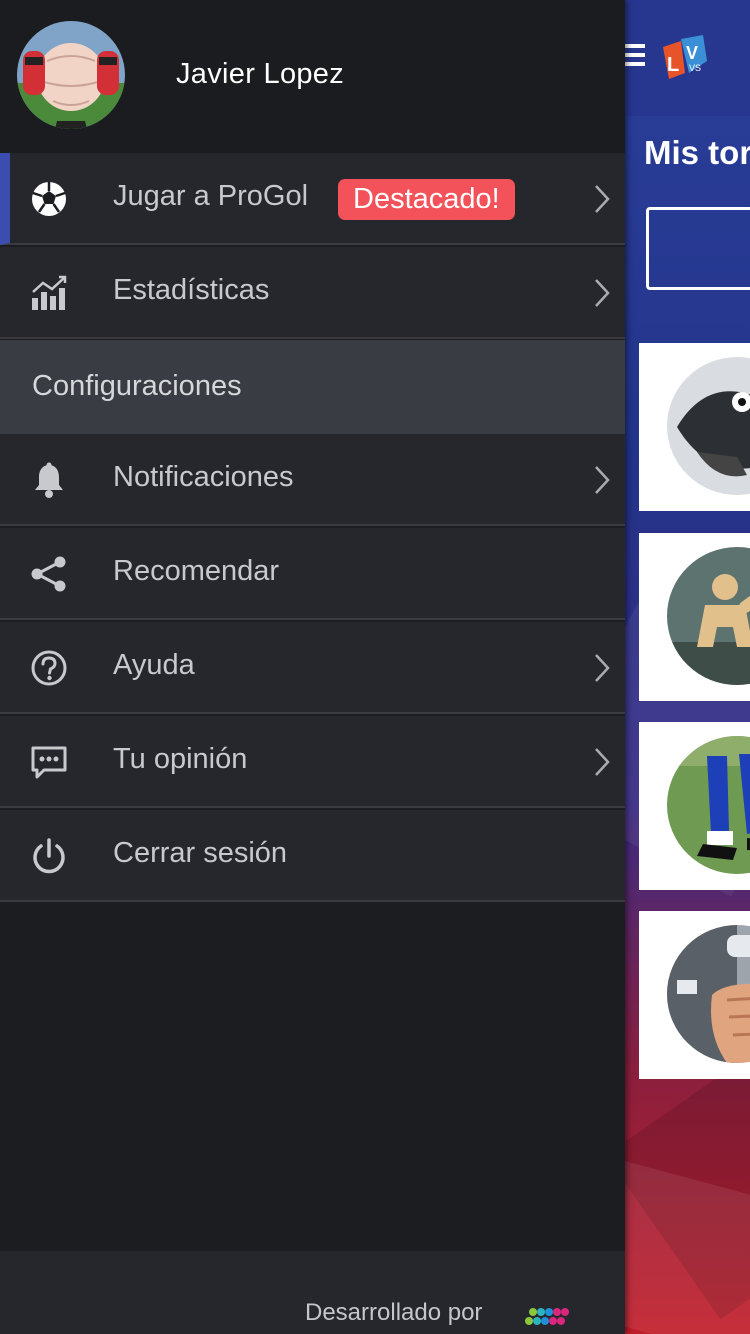  I want to click on drawer-profile-header: Javier Lopez, so click(312, 76).